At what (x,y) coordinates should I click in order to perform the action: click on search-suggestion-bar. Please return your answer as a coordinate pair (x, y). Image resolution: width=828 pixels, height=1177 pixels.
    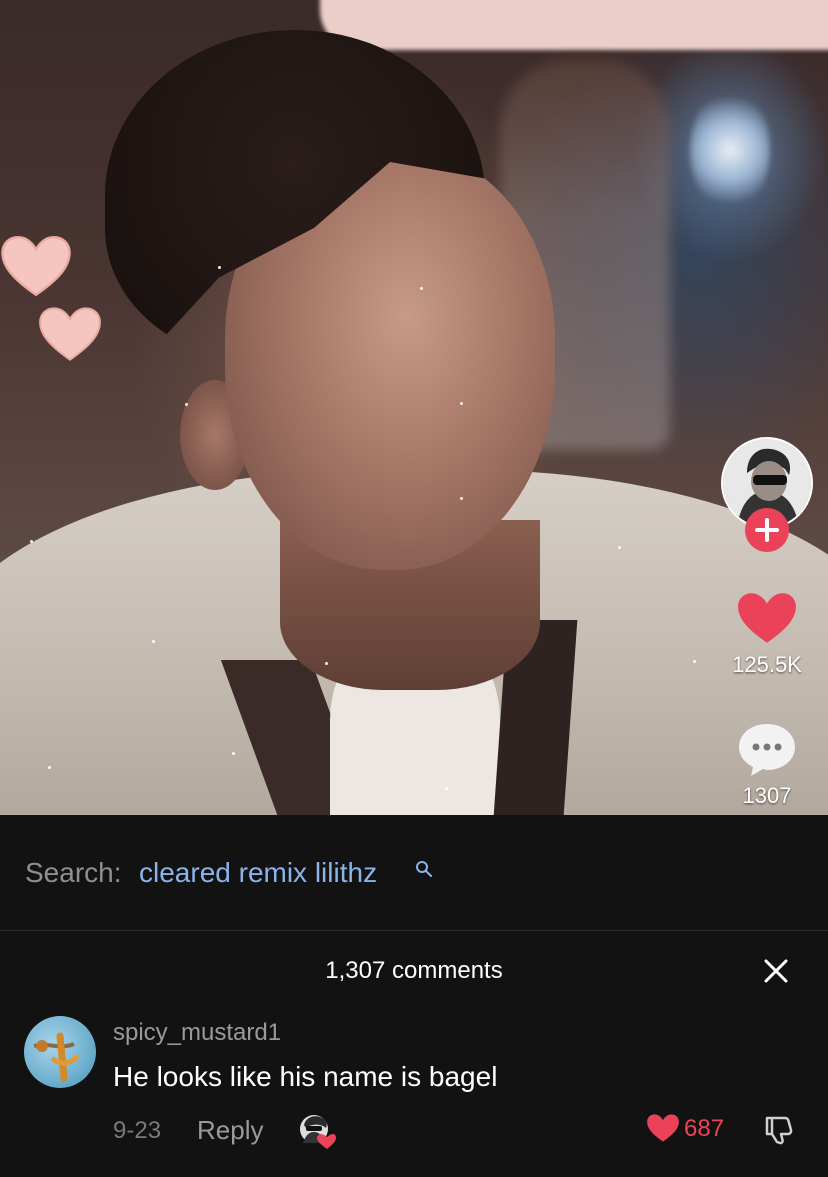
    Looking at the image, I should click on (414, 873).